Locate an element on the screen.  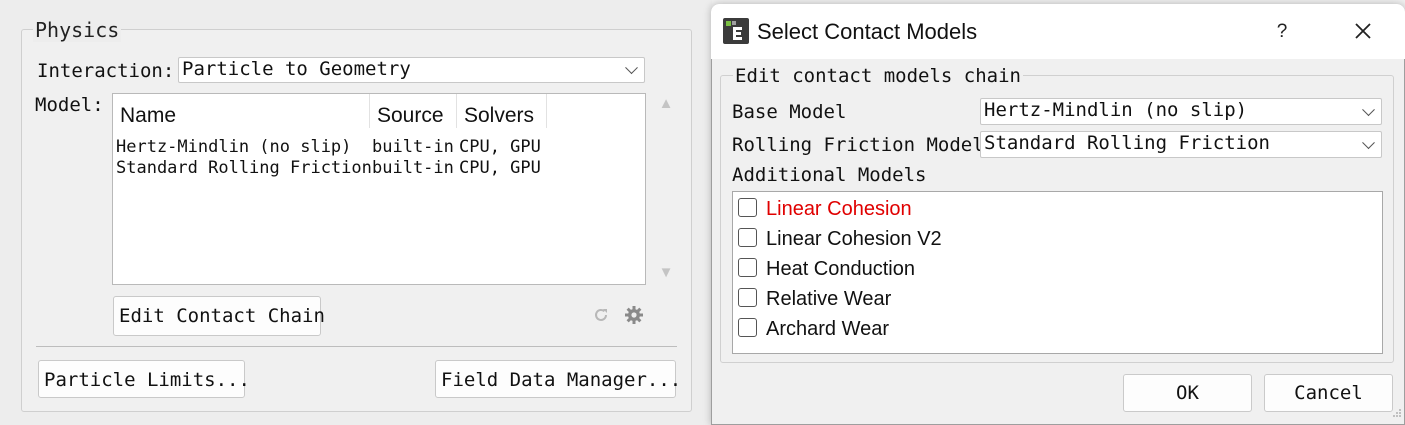
rolling-friction-select: Standard Rolling Friction is located at coordinates (1181, 144).